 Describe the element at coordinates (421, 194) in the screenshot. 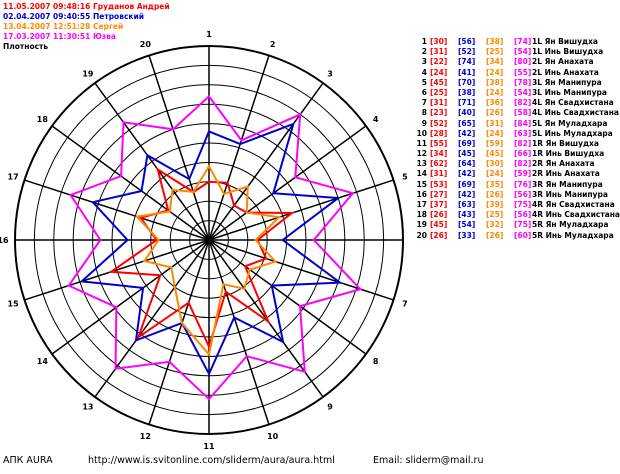

I see `channel-index: 16` at that location.